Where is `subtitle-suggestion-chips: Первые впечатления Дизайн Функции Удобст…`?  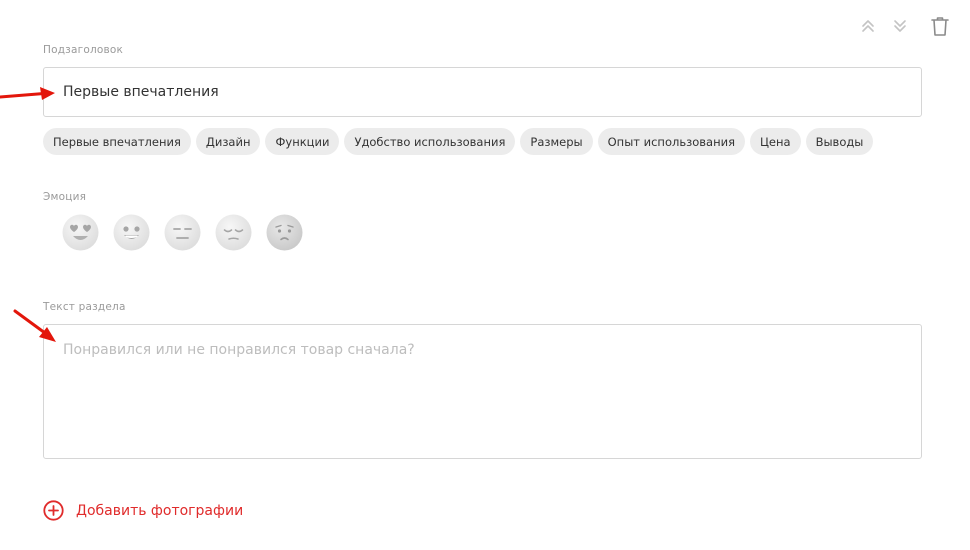 subtitle-suggestion-chips: Первые впечатления Дизайн Функции Удобст… is located at coordinates (458, 141).